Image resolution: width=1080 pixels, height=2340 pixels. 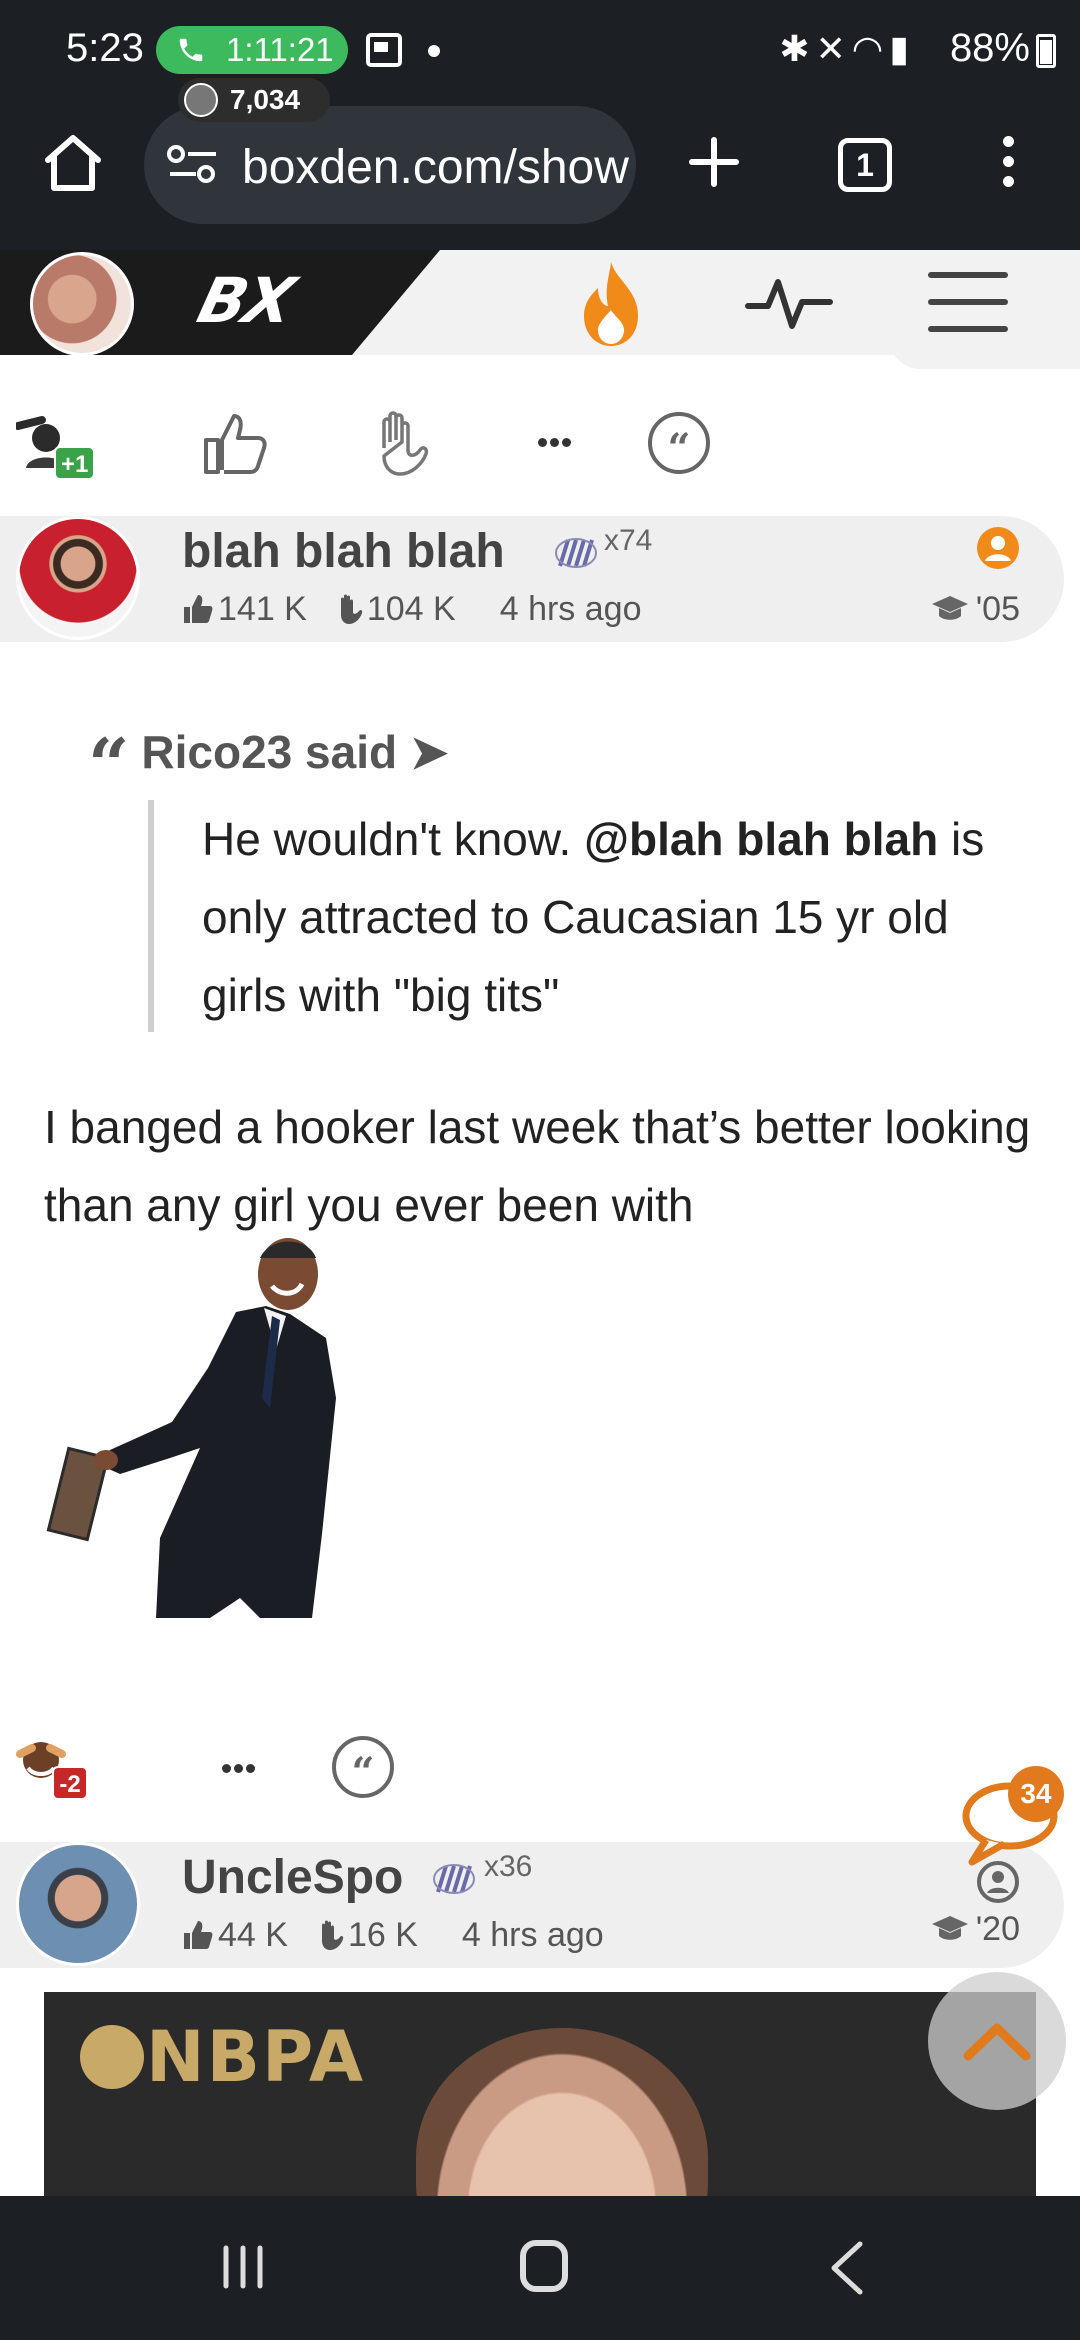 What do you see at coordinates (243, 2267) in the screenshot?
I see `recent-apps-icon` at bounding box center [243, 2267].